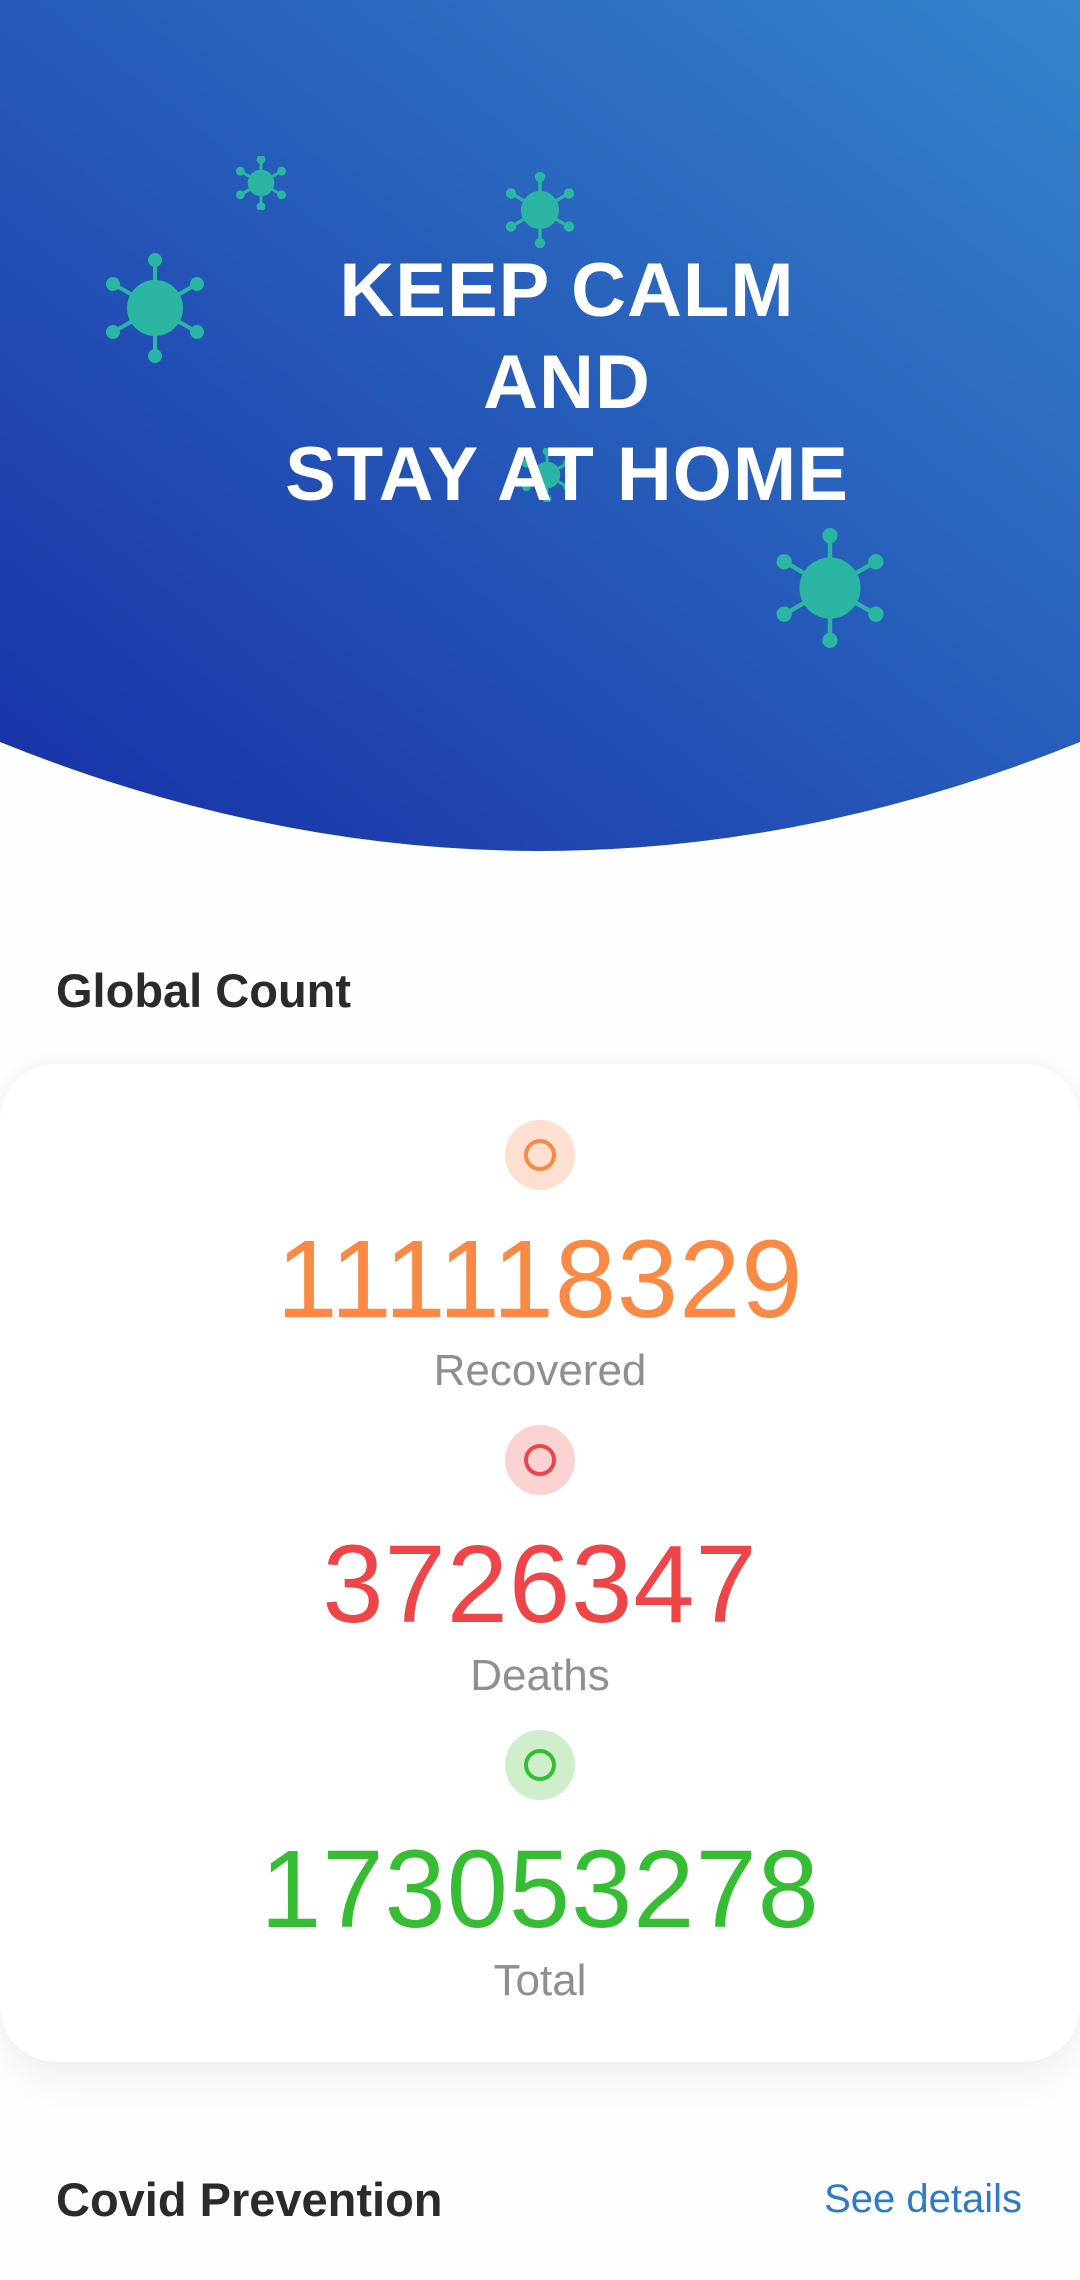 The height and width of the screenshot is (2280, 1080). Describe the element at coordinates (540, 1980) in the screenshot. I see `total-label: Total` at that location.